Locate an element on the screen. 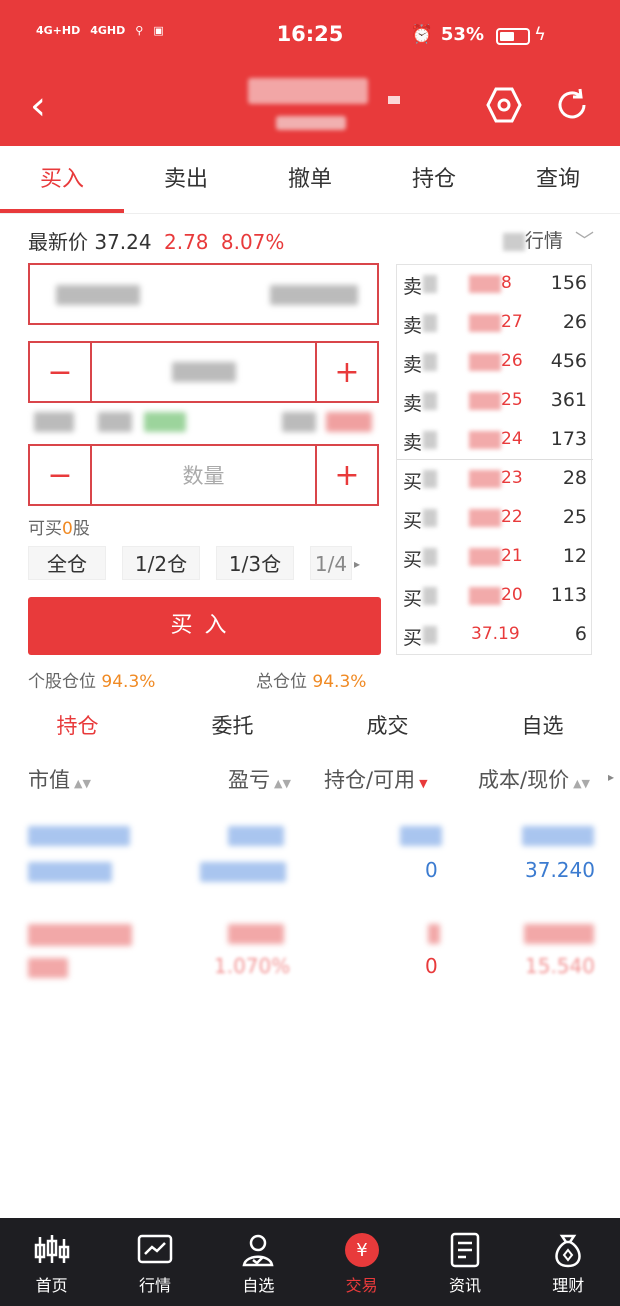 The width and height of the screenshot is (620, 1306). nav-home-label: 首页 is located at coordinates (51, 1285).